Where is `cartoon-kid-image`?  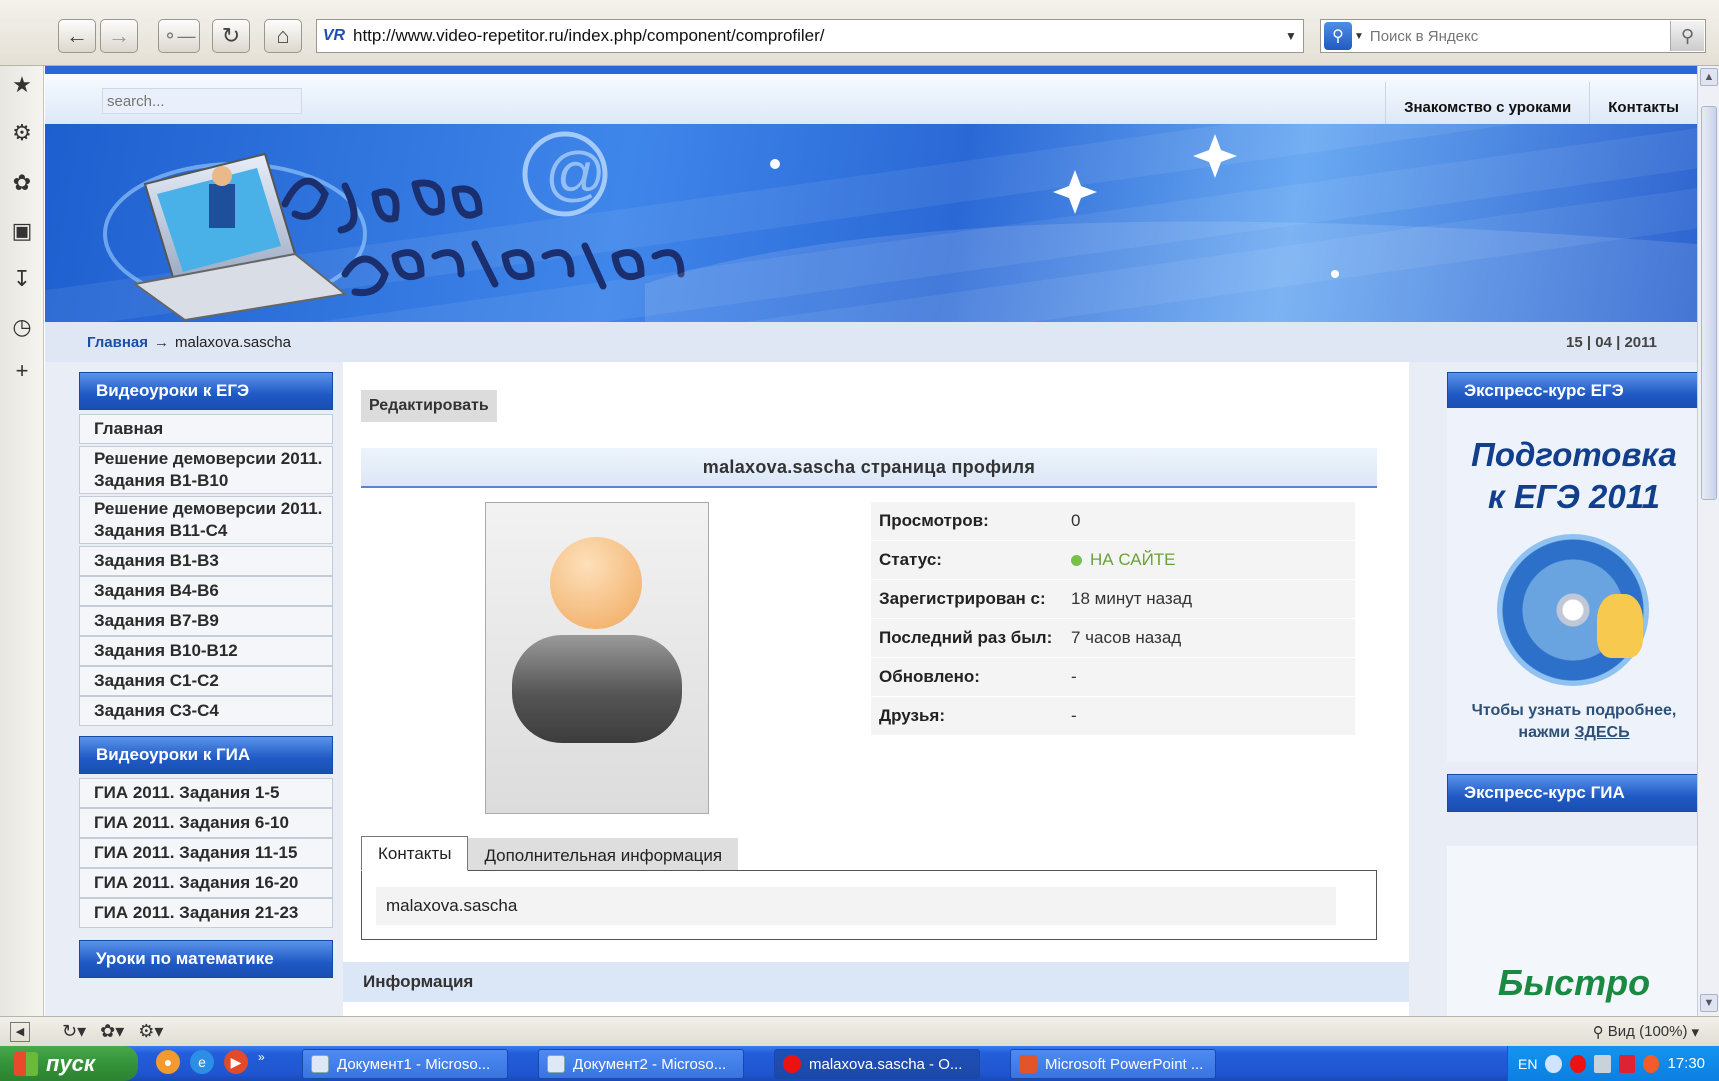
cartoon-kid-image is located at coordinates (1620, 626).